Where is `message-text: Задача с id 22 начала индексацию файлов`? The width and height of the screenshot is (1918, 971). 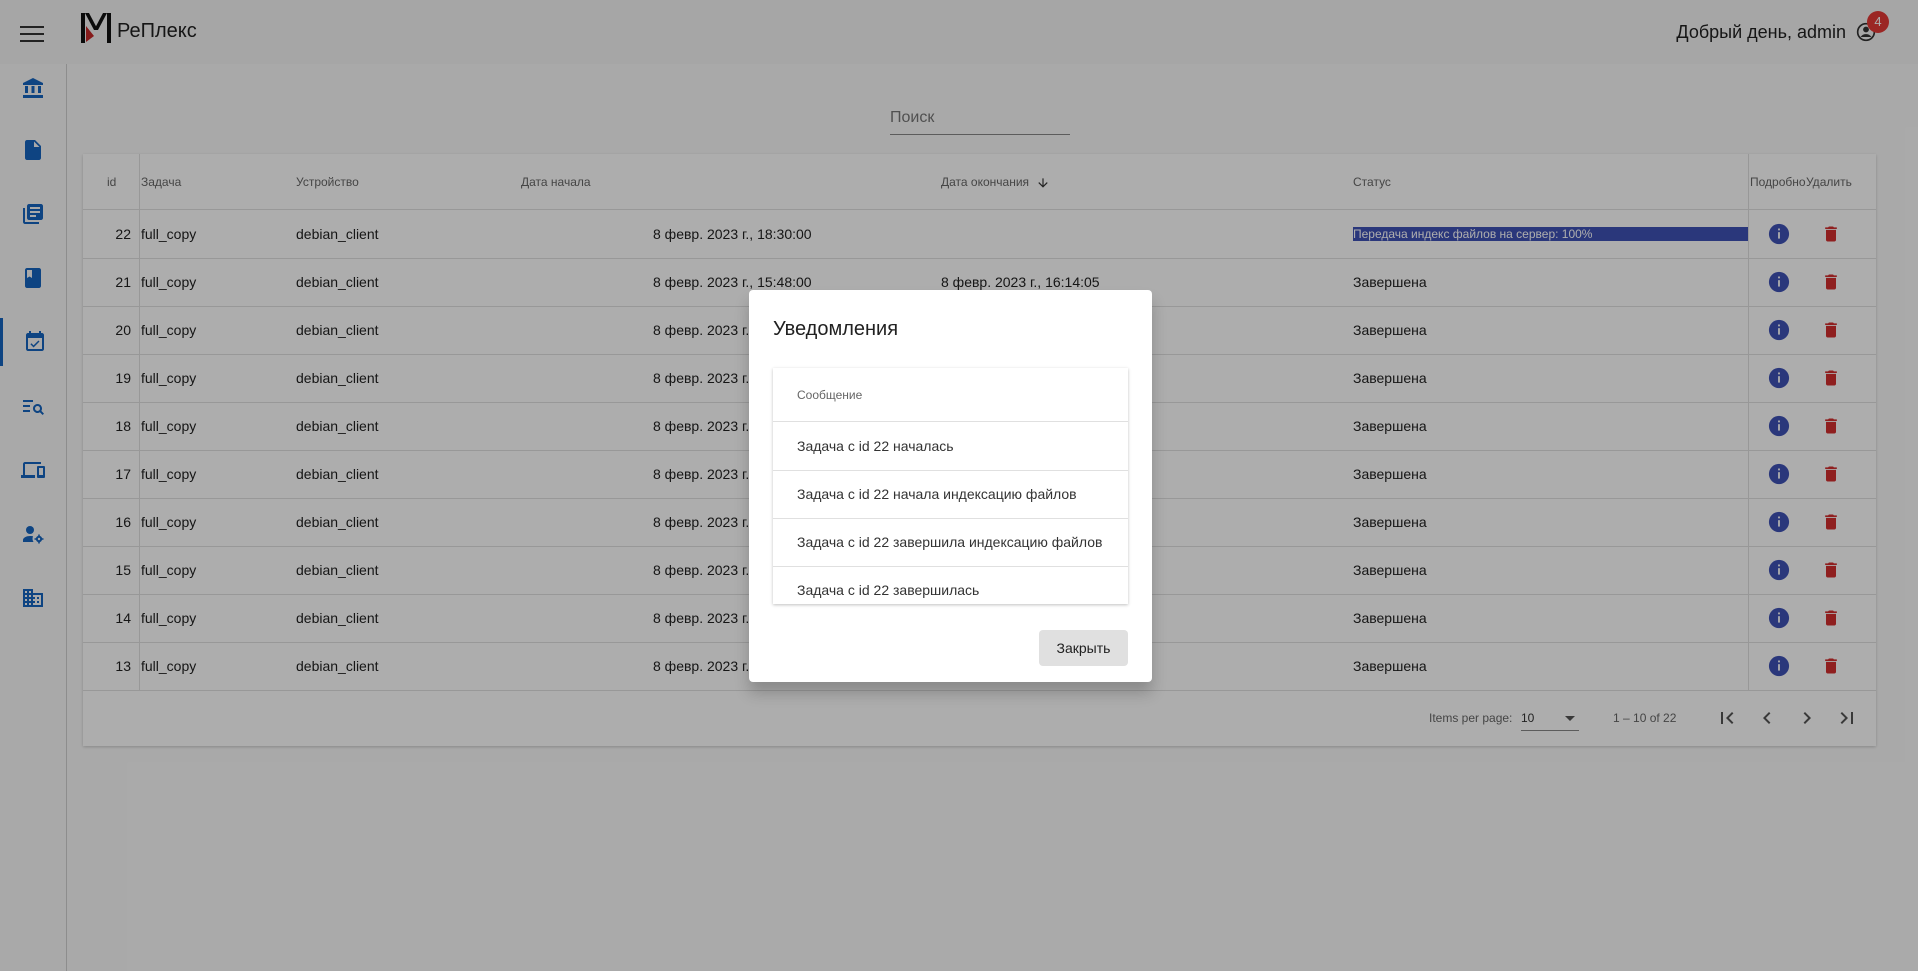 message-text: Задача с id 22 начала индексацию файлов is located at coordinates (937, 494).